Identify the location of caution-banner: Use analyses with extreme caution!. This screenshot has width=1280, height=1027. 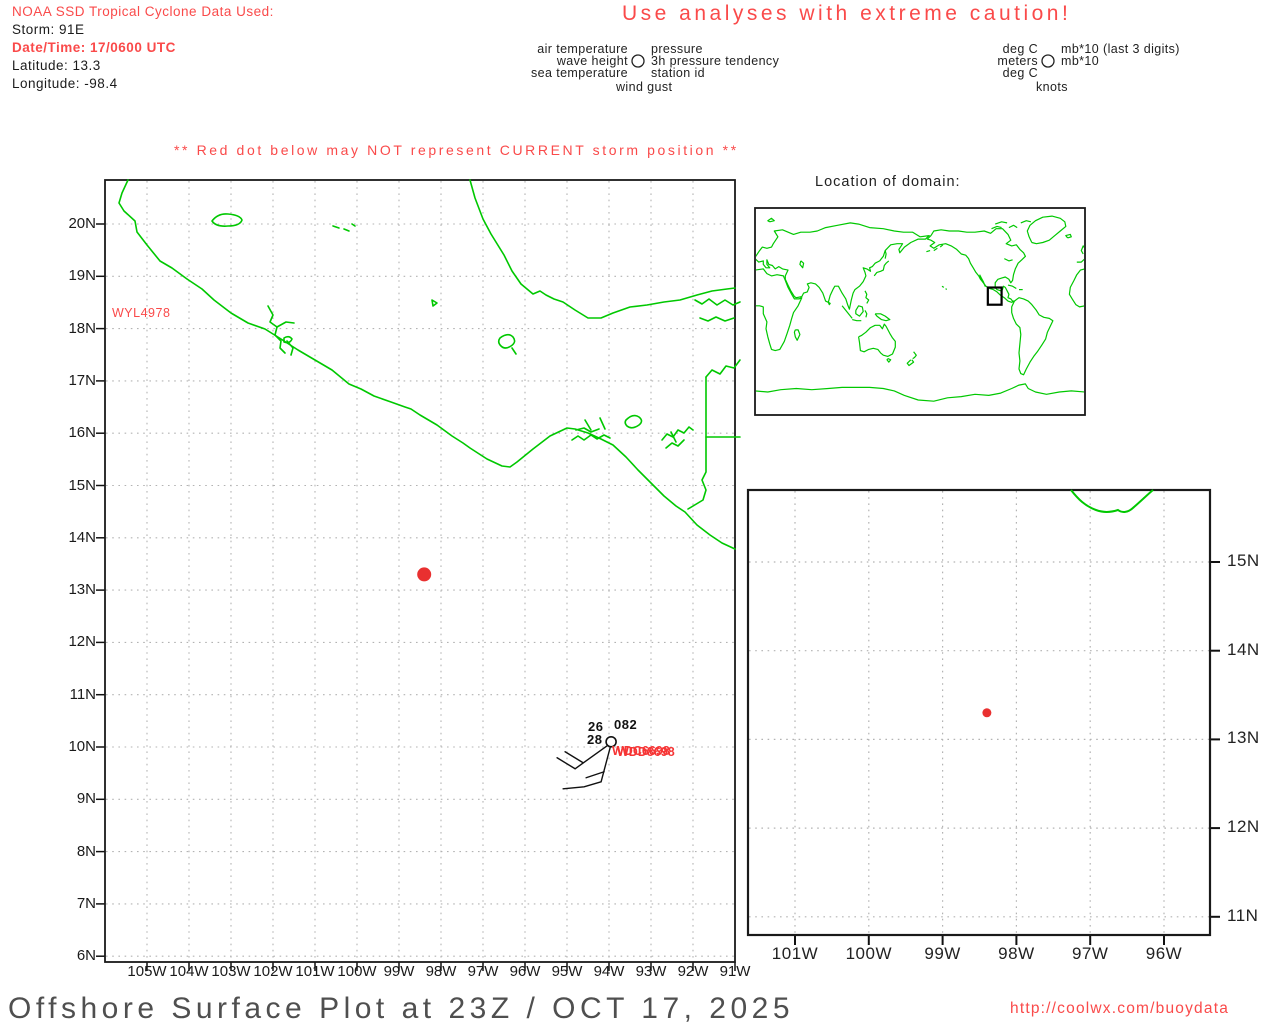
(847, 13).